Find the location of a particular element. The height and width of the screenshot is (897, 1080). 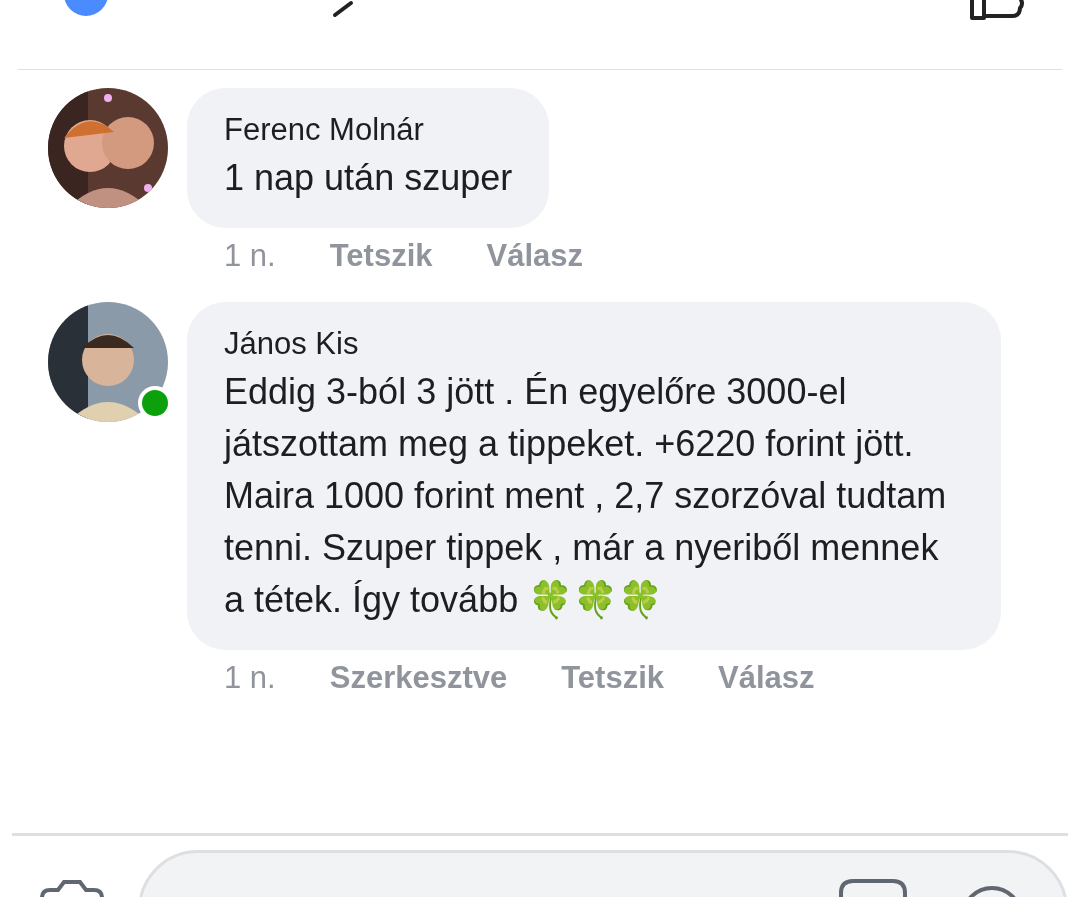

author-name: Ferenc Molnár is located at coordinates (368, 130).